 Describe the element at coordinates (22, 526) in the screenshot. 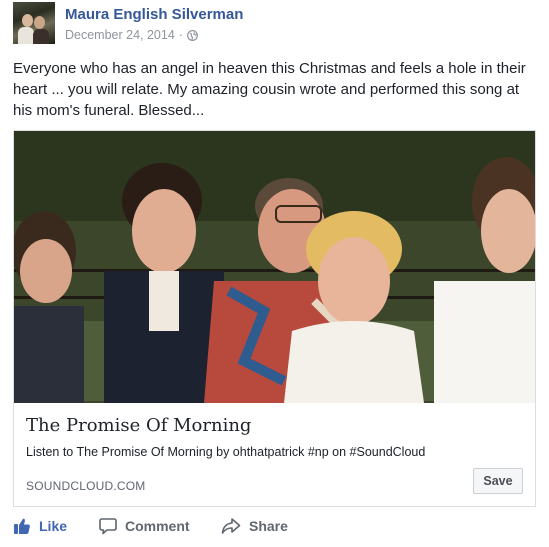

I see `thumbs-up-icon` at that location.